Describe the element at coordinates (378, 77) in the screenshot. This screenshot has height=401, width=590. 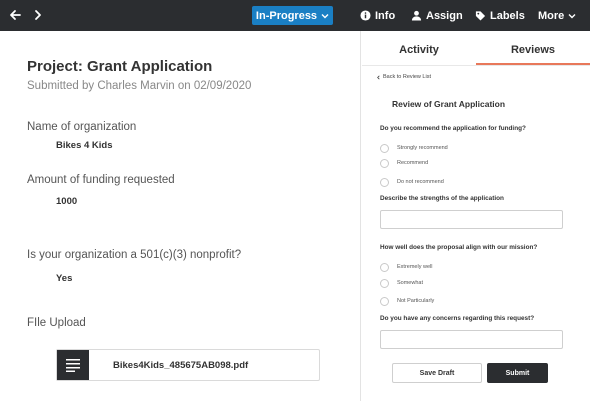
I see `chevron-left-icon` at that location.